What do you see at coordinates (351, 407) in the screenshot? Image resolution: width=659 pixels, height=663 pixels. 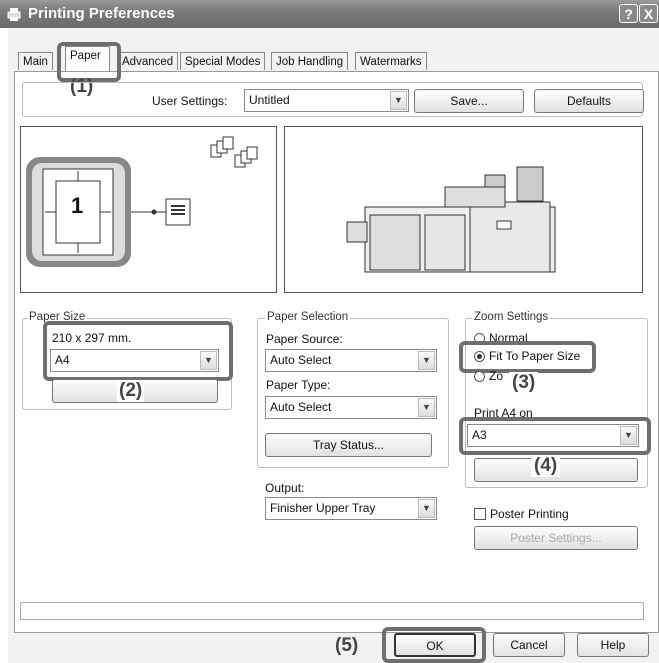 I see `paper-type-select: Auto Select ▼` at bounding box center [351, 407].